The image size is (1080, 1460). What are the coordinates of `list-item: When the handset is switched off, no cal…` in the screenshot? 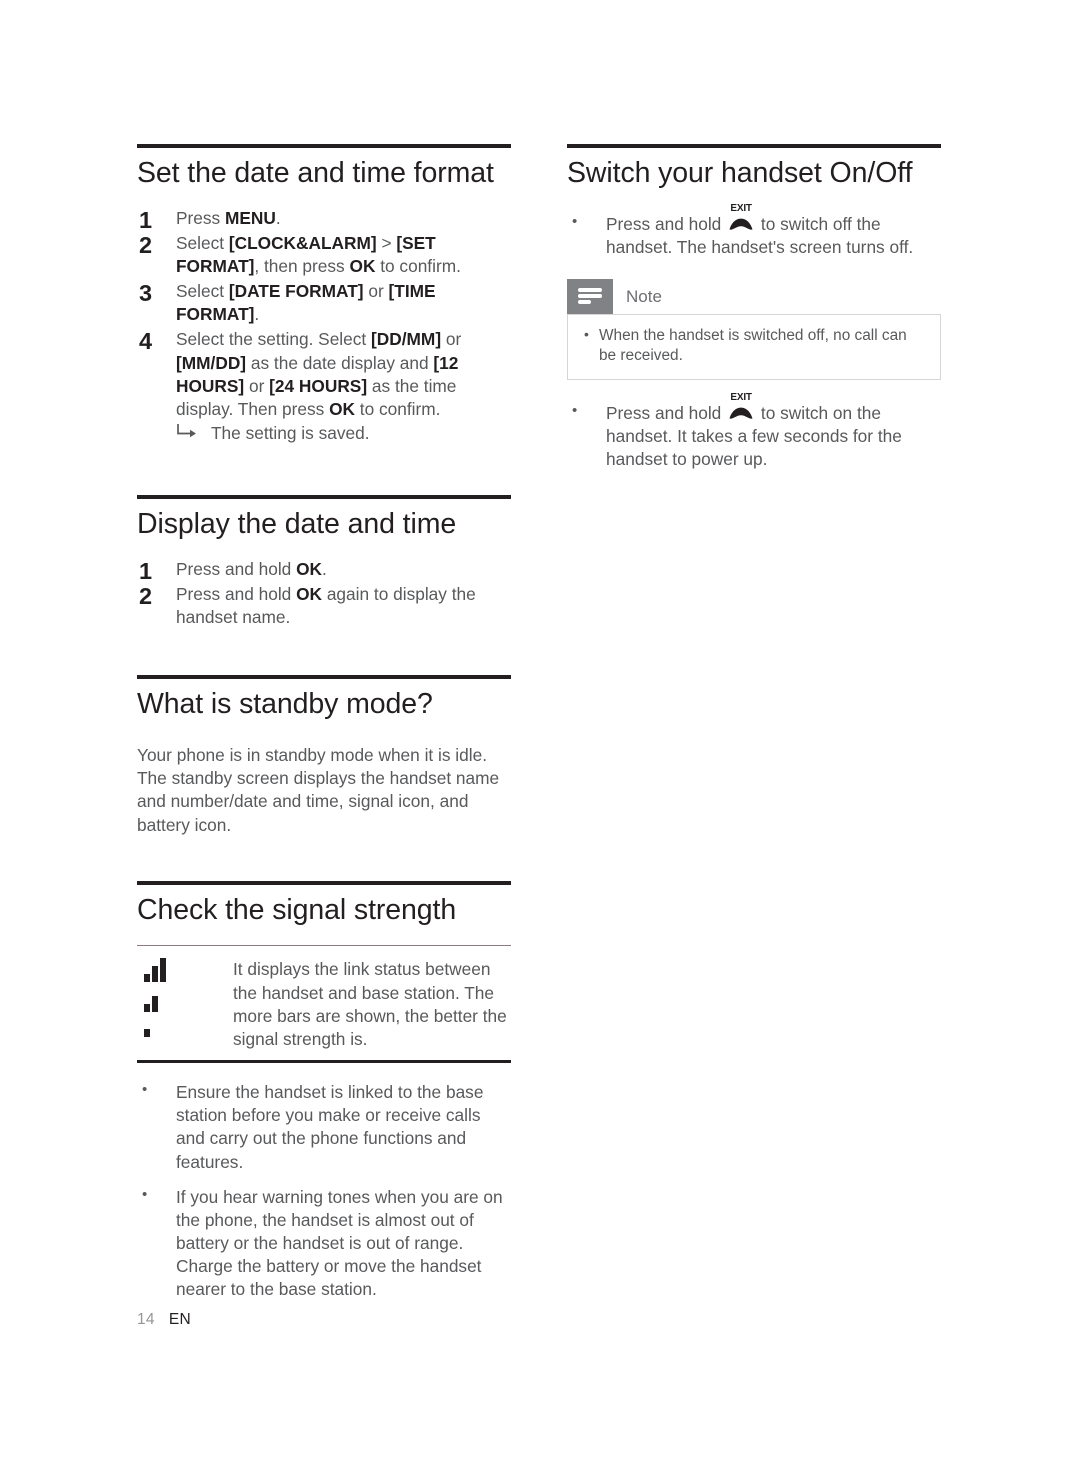 It's located at (754, 346).